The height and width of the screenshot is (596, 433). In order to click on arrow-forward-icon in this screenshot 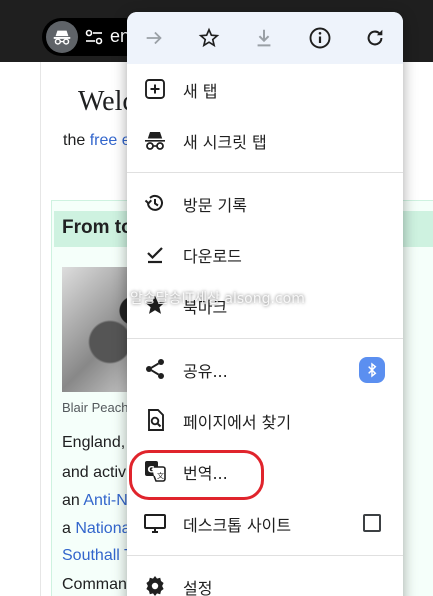, I will do `click(154, 38)`.